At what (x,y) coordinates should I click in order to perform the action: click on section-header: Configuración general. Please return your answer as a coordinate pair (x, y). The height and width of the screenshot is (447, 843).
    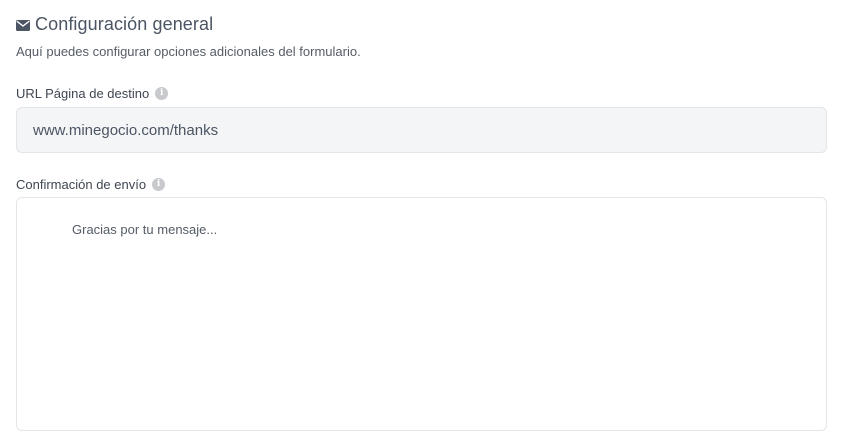
    Looking at the image, I should click on (114, 24).